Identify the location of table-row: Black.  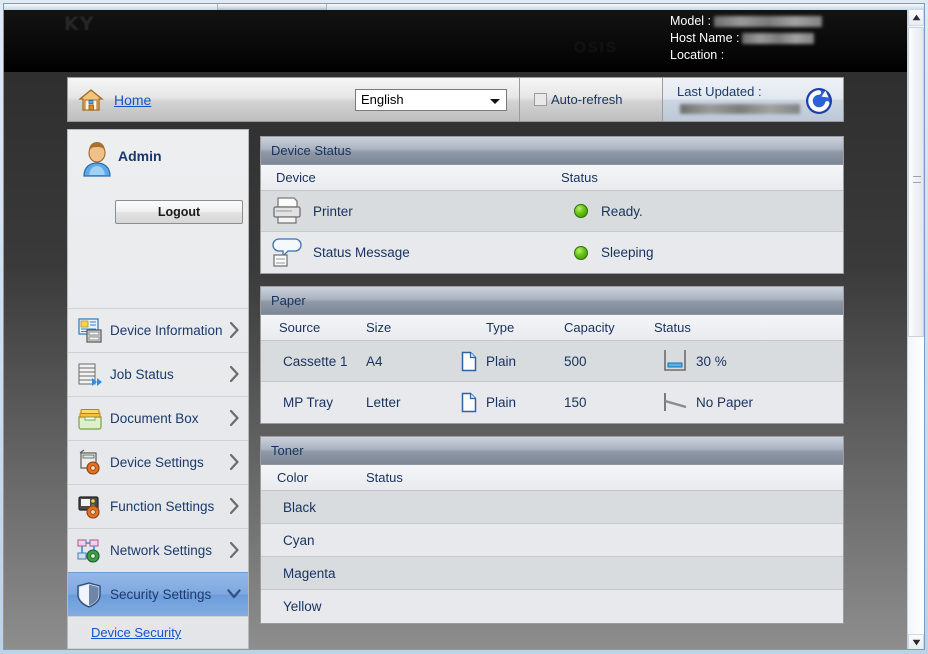
(552, 507).